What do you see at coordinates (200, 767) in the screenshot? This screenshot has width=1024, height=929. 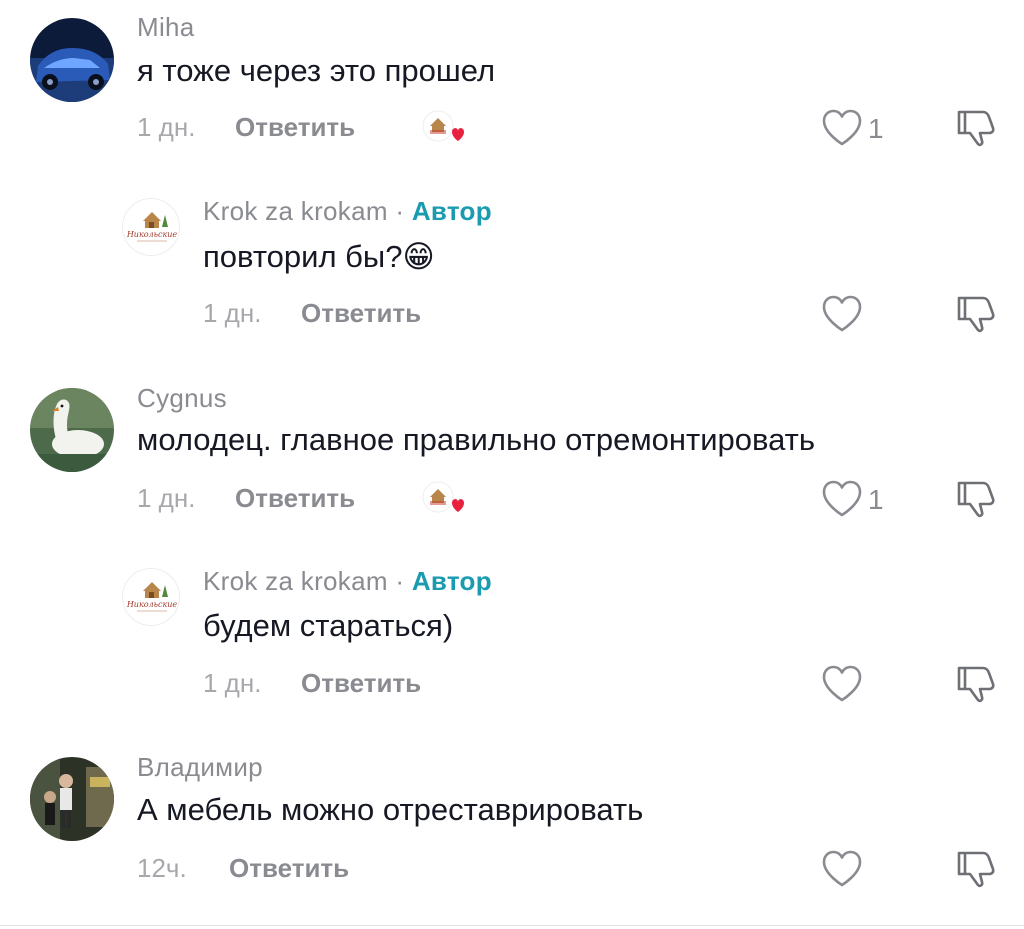 I see `comment-username: Владимир` at bounding box center [200, 767].